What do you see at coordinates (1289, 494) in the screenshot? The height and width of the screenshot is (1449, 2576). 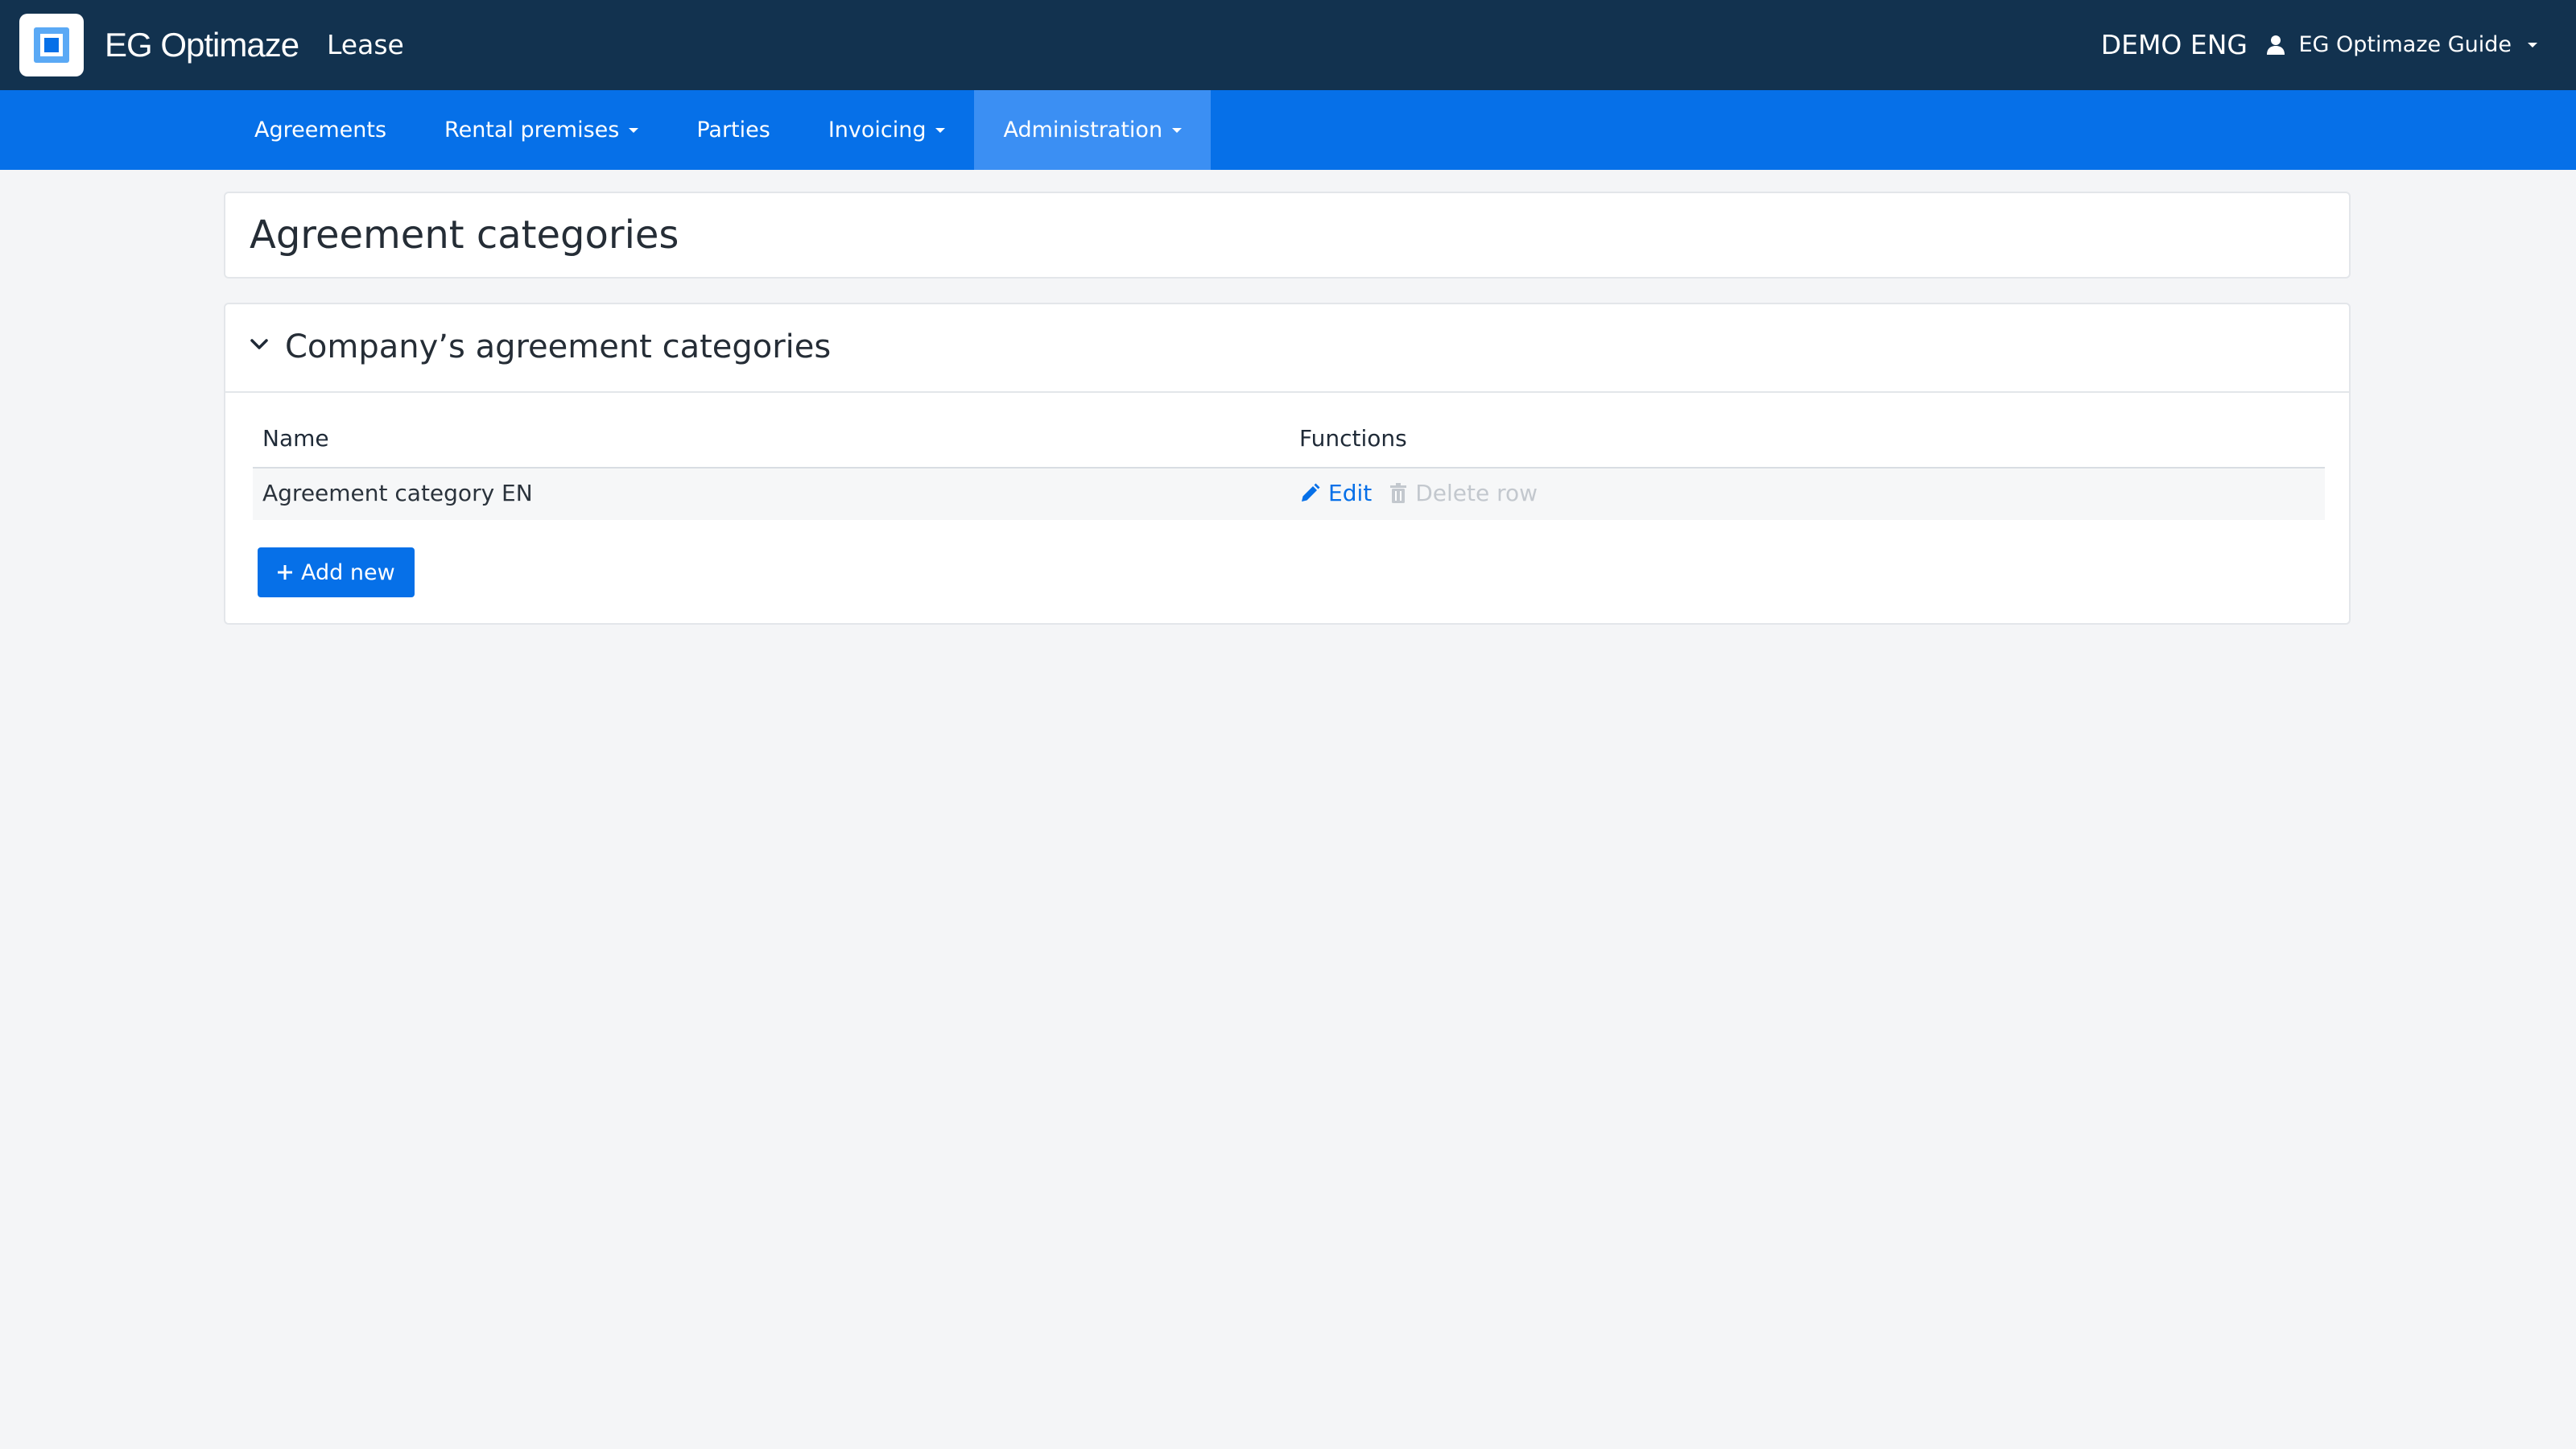 I see `table-row: Agreement category EN Edit Delete row` at bounding box center [1289, 494].